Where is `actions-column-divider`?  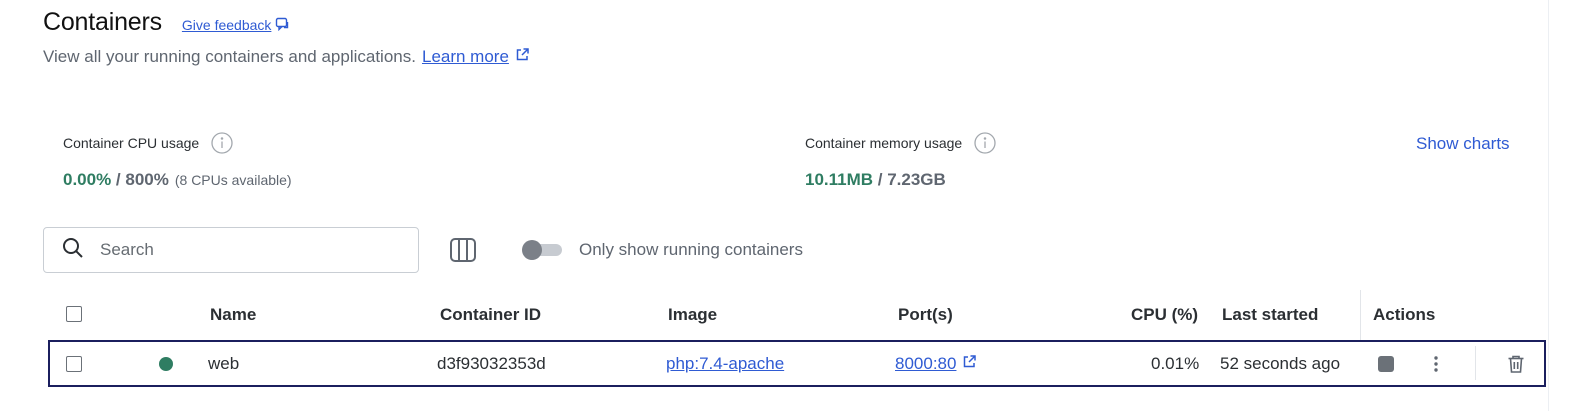
actions-column-divider is located at coordinates (1360, 317).